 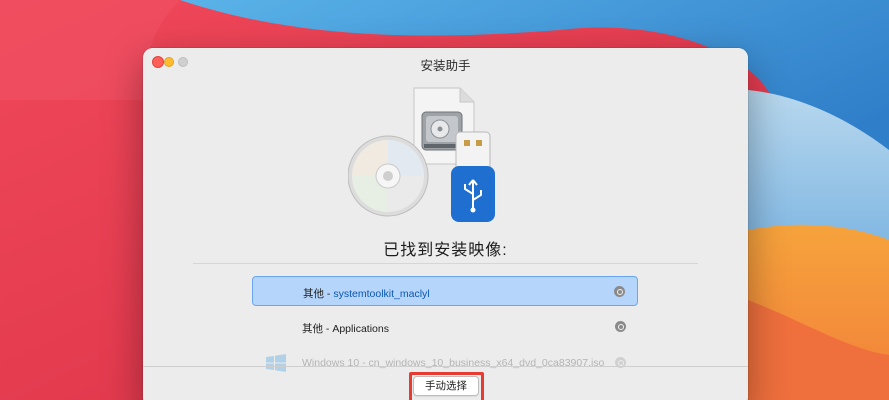 I want to click on list-item-label: 其他 - Applications, so click(x=345, y=328).